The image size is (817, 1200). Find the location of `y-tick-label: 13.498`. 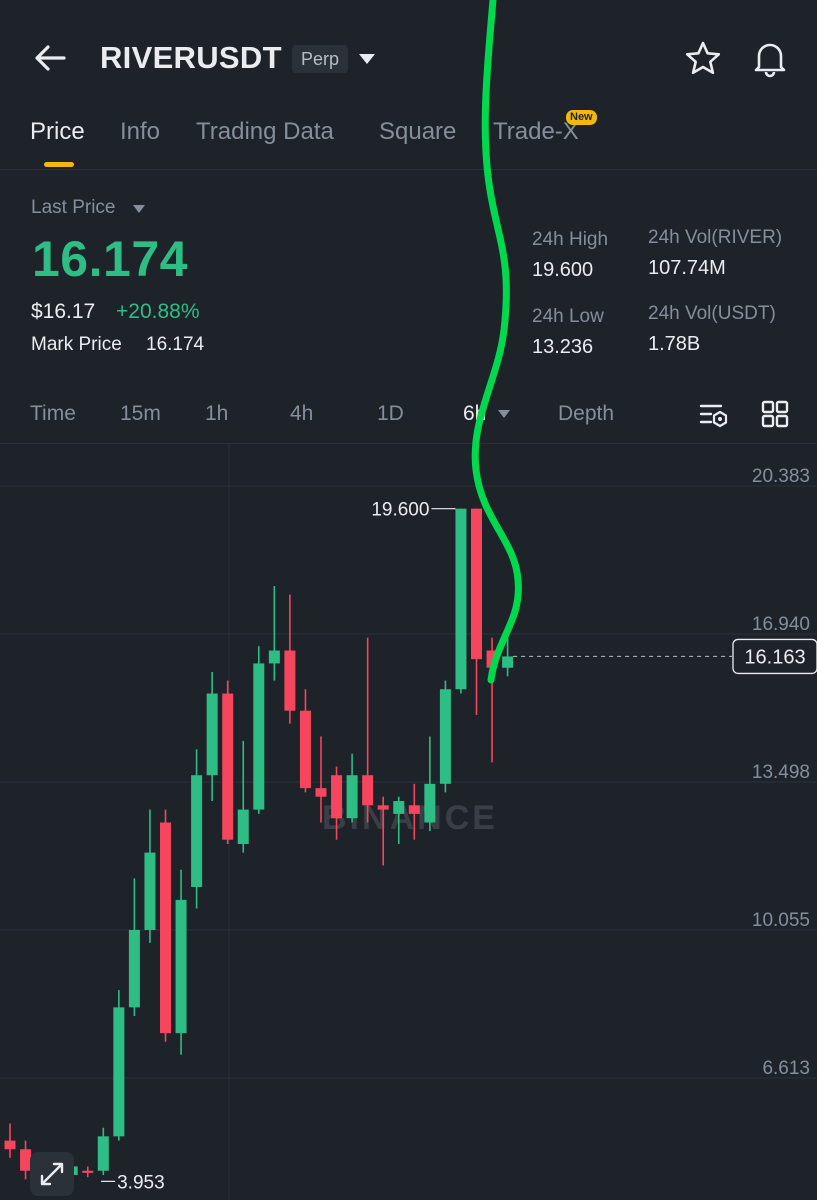

y-tick-label: 13.498 is located at coordinates (781, 772).